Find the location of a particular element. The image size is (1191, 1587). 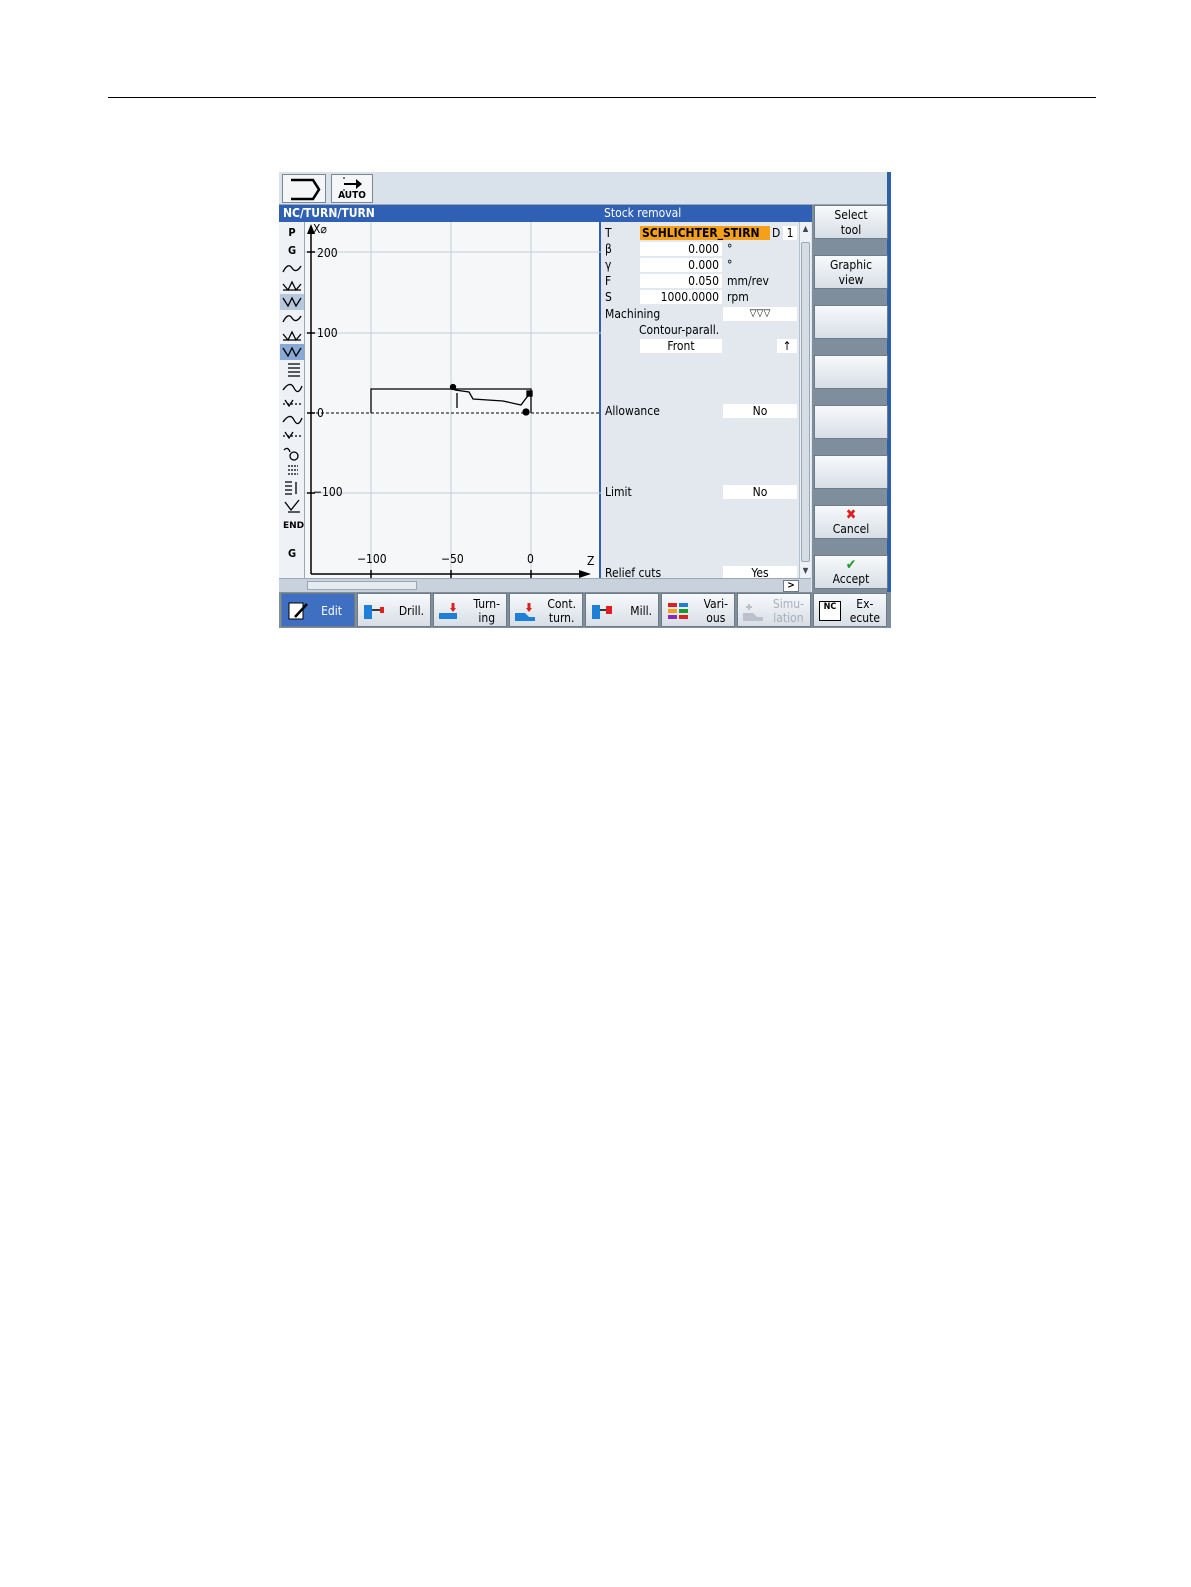

param-row-gamma: γ 0.000 ° is located at coordinates (700, 265).